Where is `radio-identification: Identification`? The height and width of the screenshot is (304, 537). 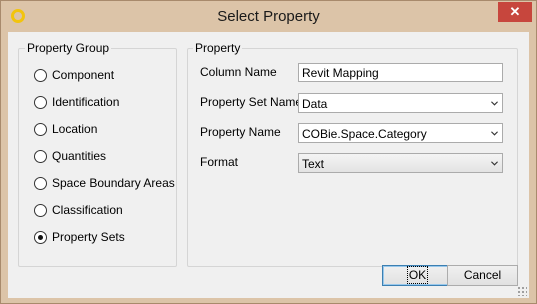 radio-identification: Identification is located at coordinates (76, 102).